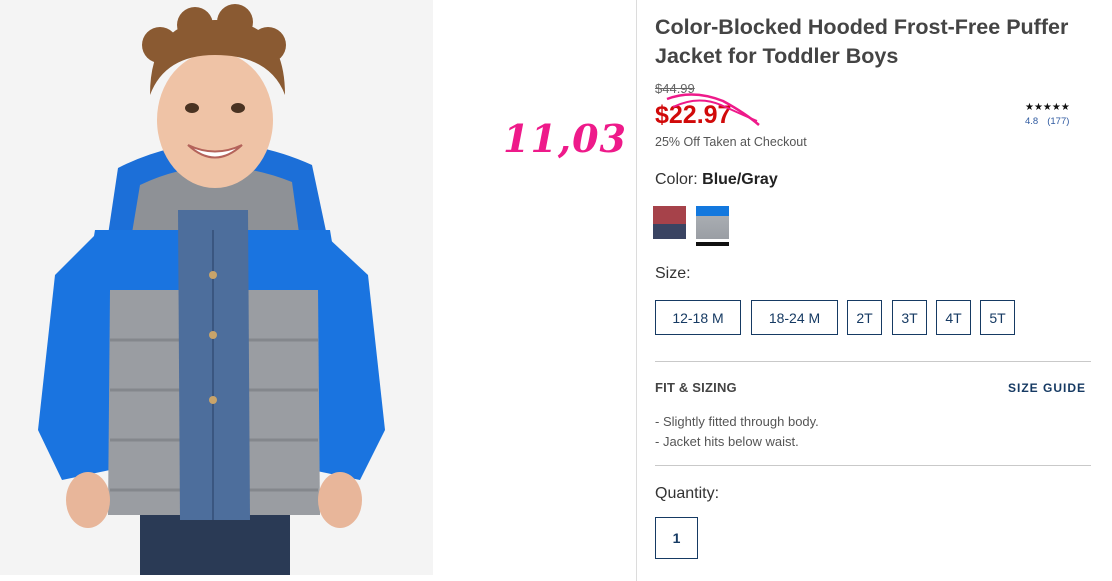  What do you see at coordinates (687, 493) in the screenshot?
I see `quantity-label: Quantity:` at bounding box center [687, 493].